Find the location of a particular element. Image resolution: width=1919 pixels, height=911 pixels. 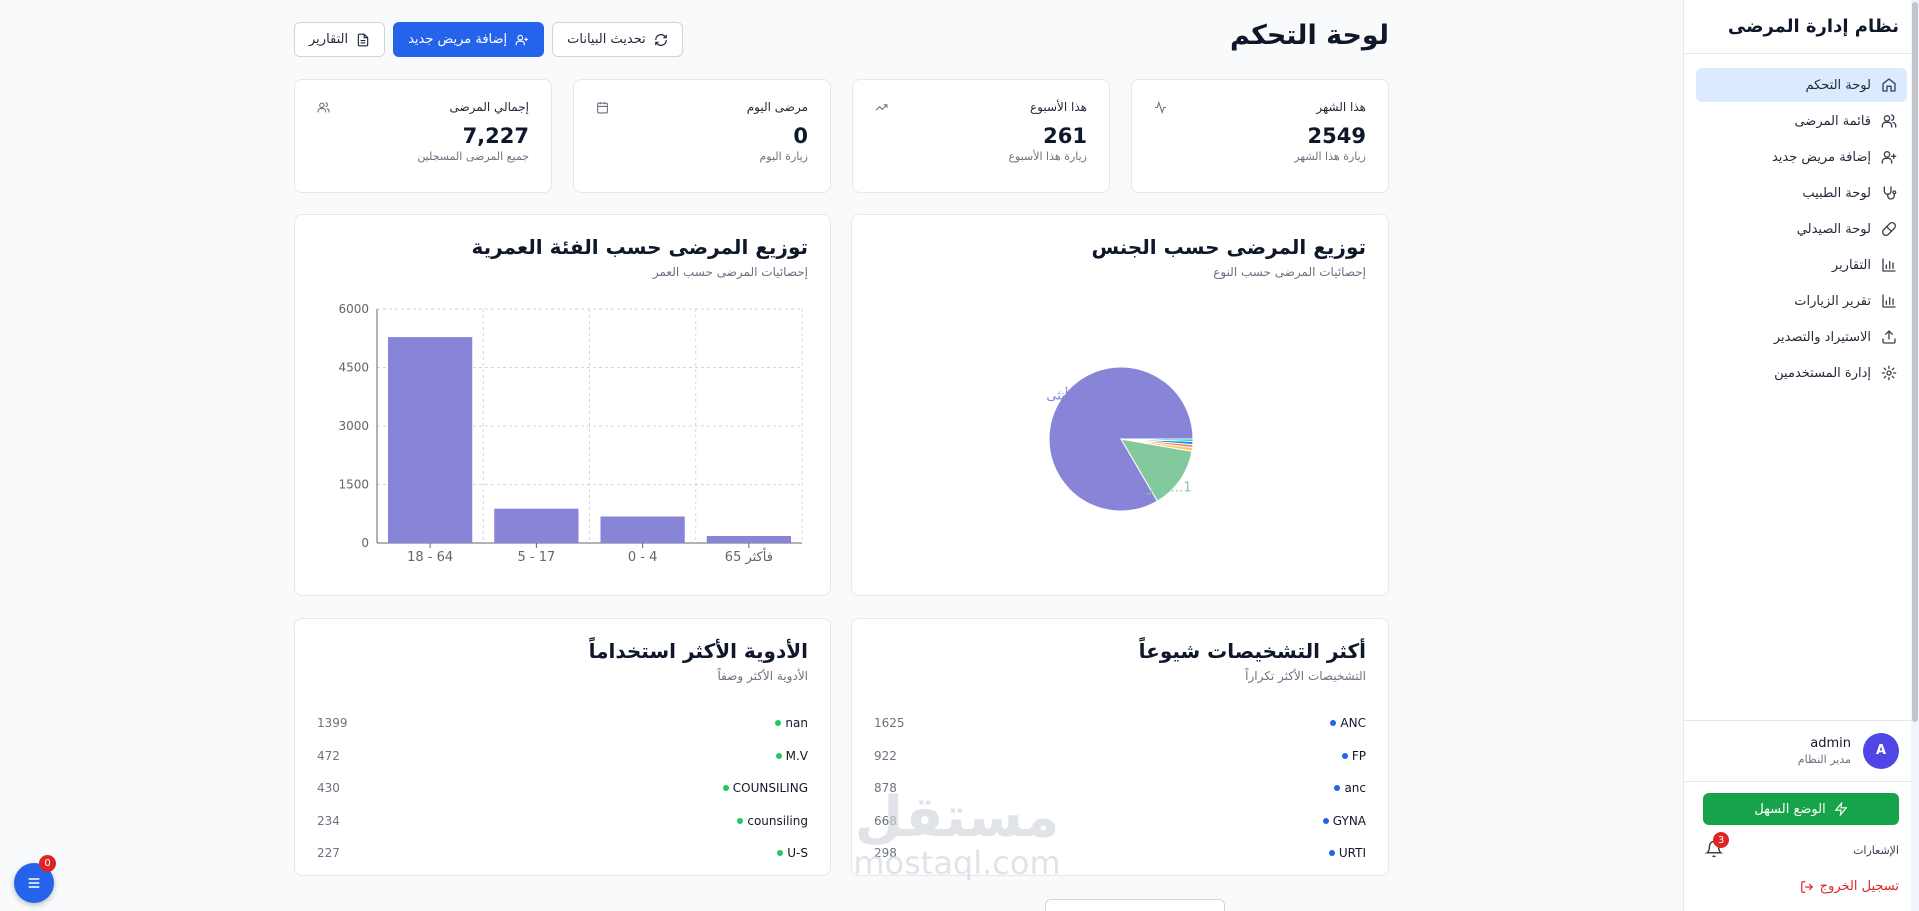

stethoscope-icon is located at coordinates (1890, 193).